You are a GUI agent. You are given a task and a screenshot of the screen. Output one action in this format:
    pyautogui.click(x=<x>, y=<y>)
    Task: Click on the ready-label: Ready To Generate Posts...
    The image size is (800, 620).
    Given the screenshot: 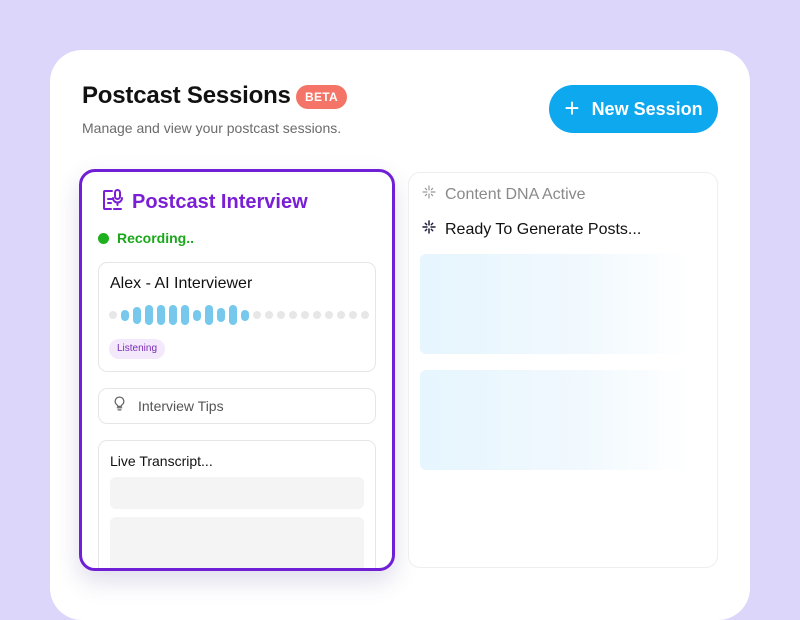 What is the action you would take?
    pyautogui.click(x=543, y=229)
    